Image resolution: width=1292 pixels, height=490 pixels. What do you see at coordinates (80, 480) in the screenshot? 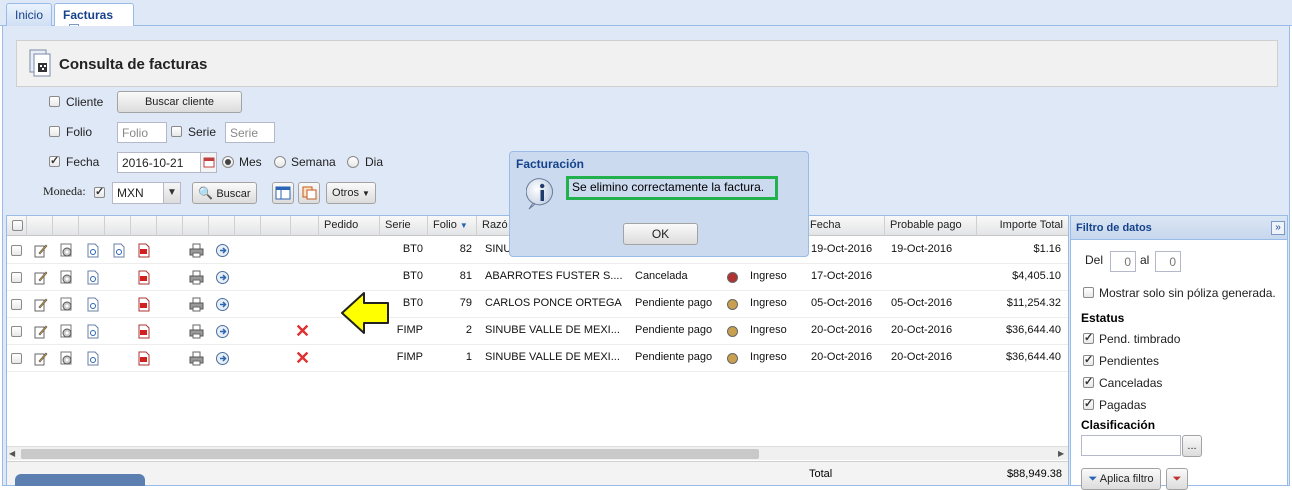
I see `bottom-tab-handle` at bounding box center [80, 480].